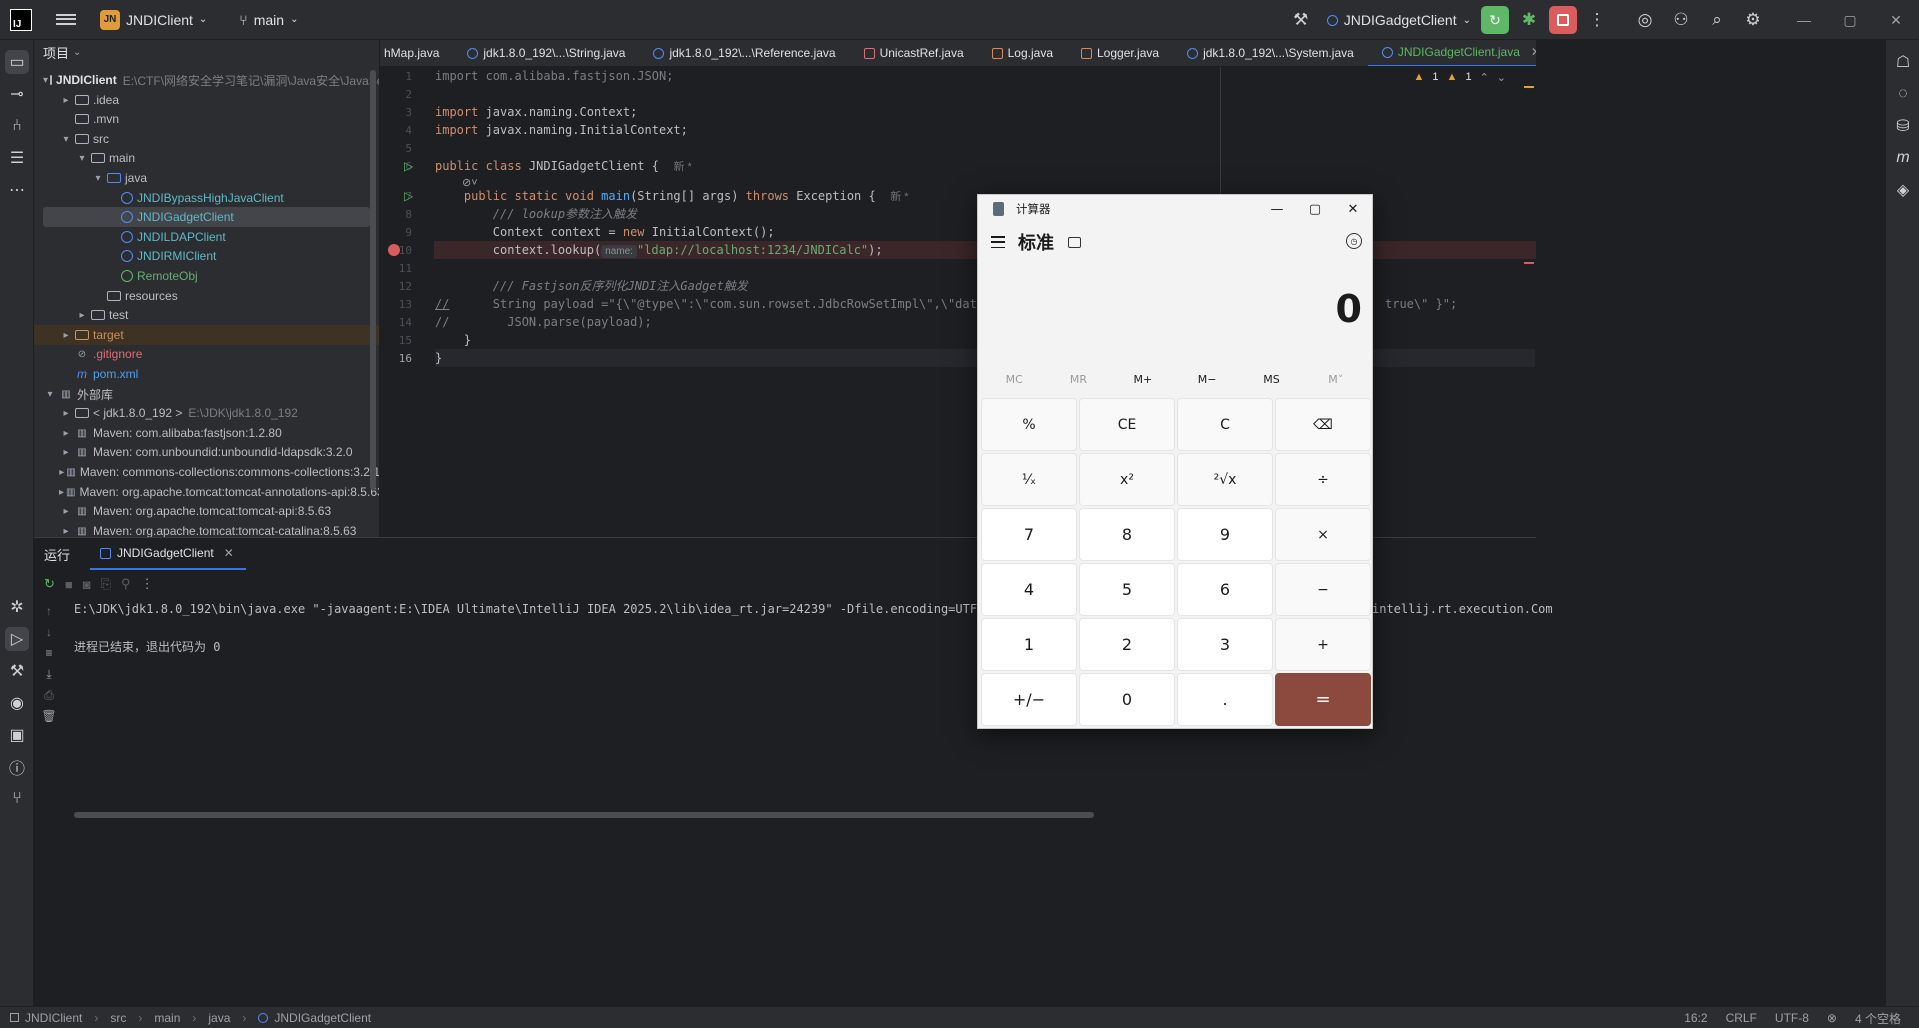  What do you see at coordinates (167, 1018) in the screenshot?
I see `breadcrumb-item: main` at bounding box center [167, 1018].